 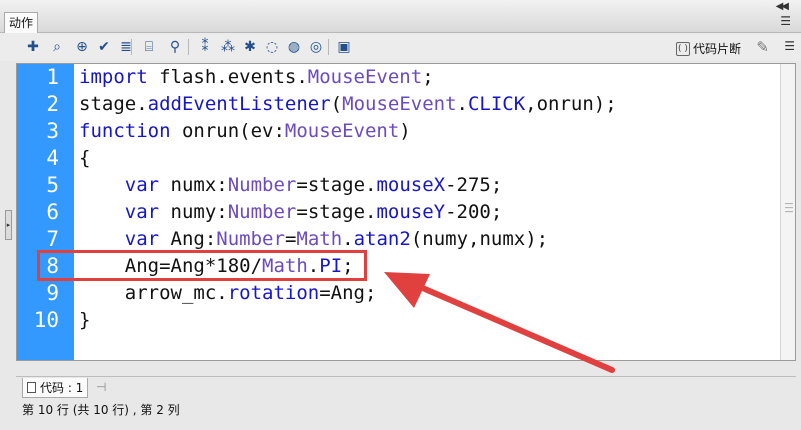 What do you see at coordinates (782, 6) in the screenshot?
I see `collapse-panel-icon: ◀◀` at bounding box center [782, 6].